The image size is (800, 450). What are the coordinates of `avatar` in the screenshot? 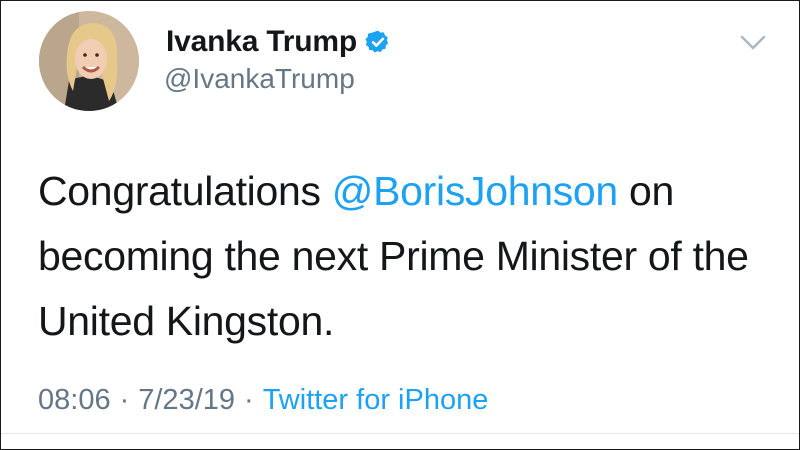 It's located at (89, 61).